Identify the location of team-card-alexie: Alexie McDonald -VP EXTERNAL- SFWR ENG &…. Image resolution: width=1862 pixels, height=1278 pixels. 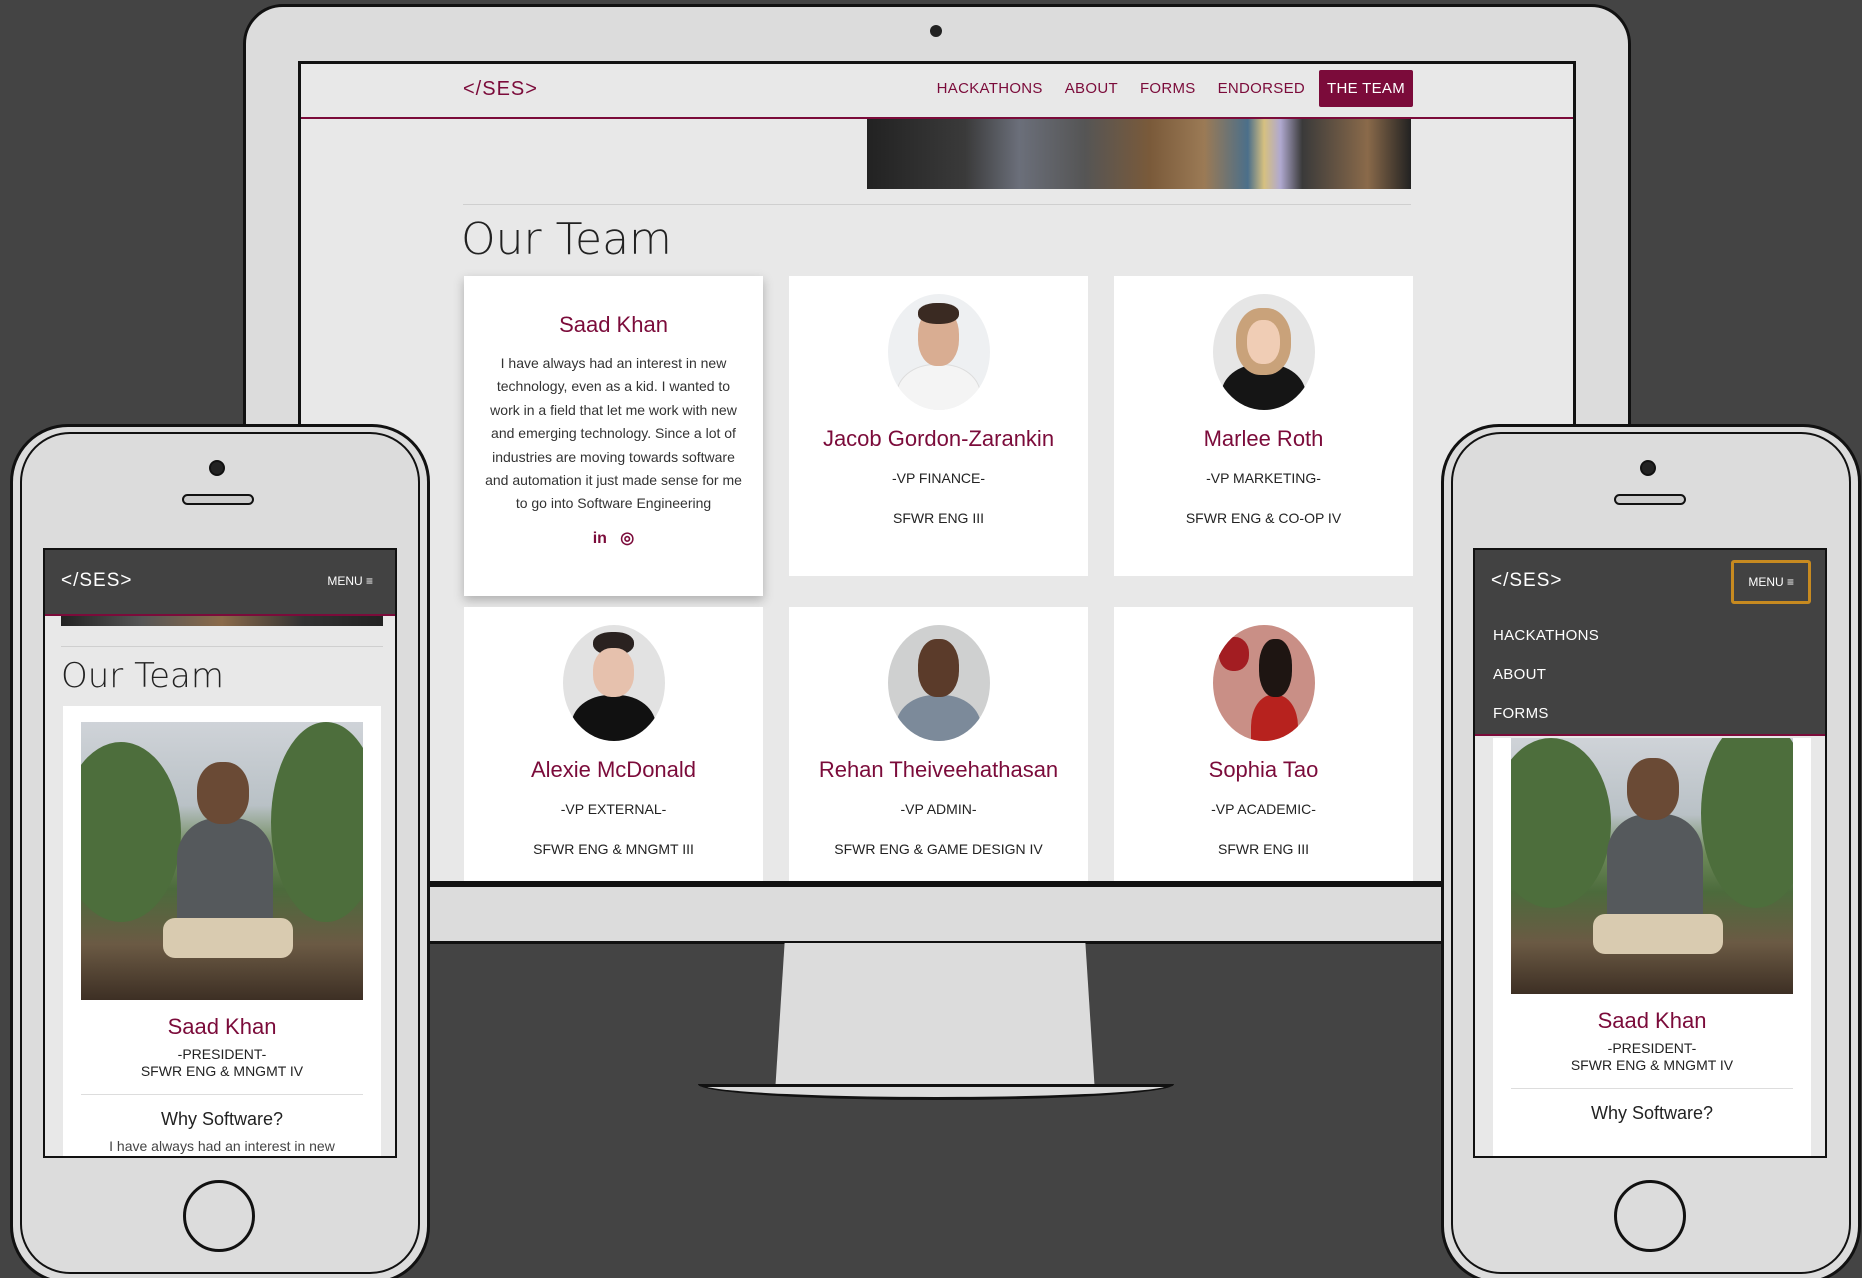
(613, 744).